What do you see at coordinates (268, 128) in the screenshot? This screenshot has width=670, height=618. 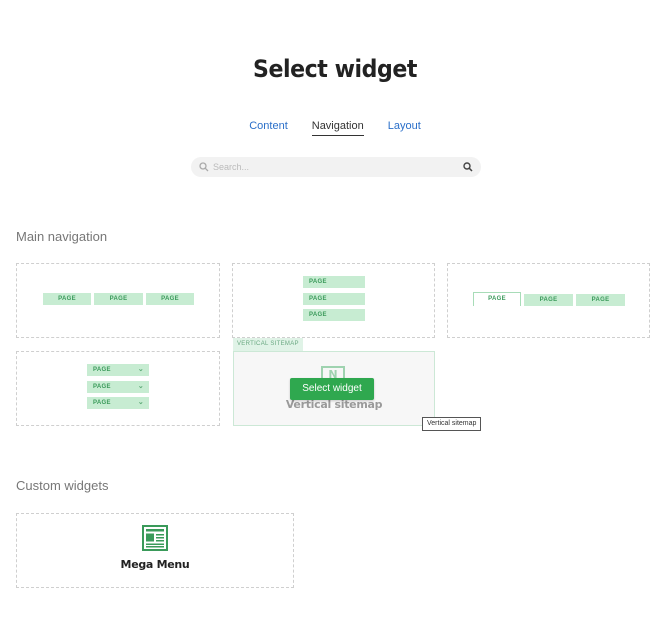 I see `tab-content: Content` at bounding box center [268, 128].